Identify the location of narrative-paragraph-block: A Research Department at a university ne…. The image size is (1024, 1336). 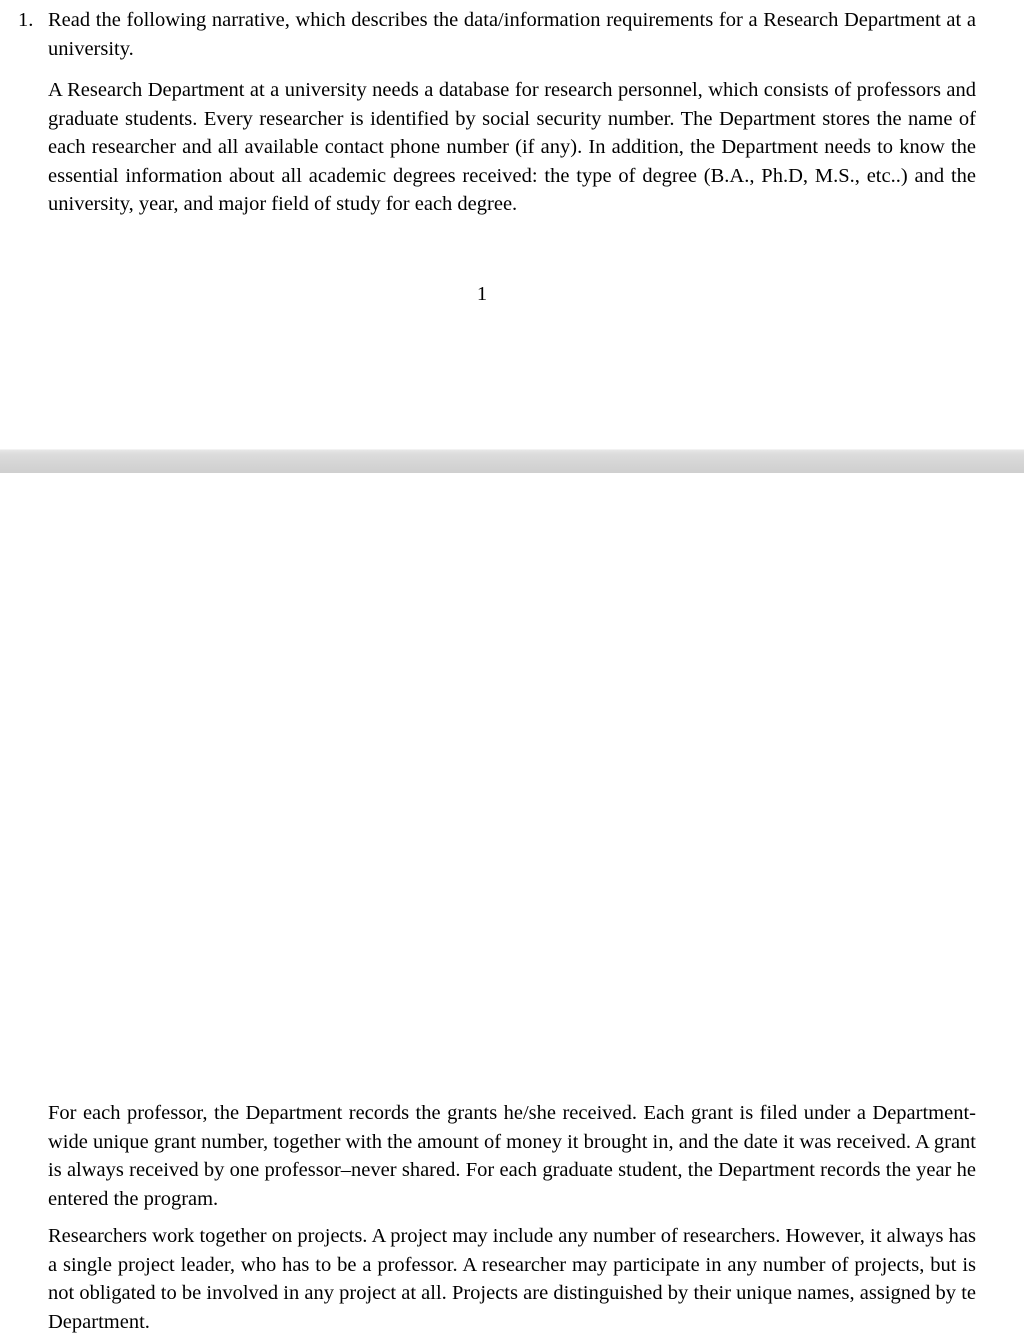
(512, 147).